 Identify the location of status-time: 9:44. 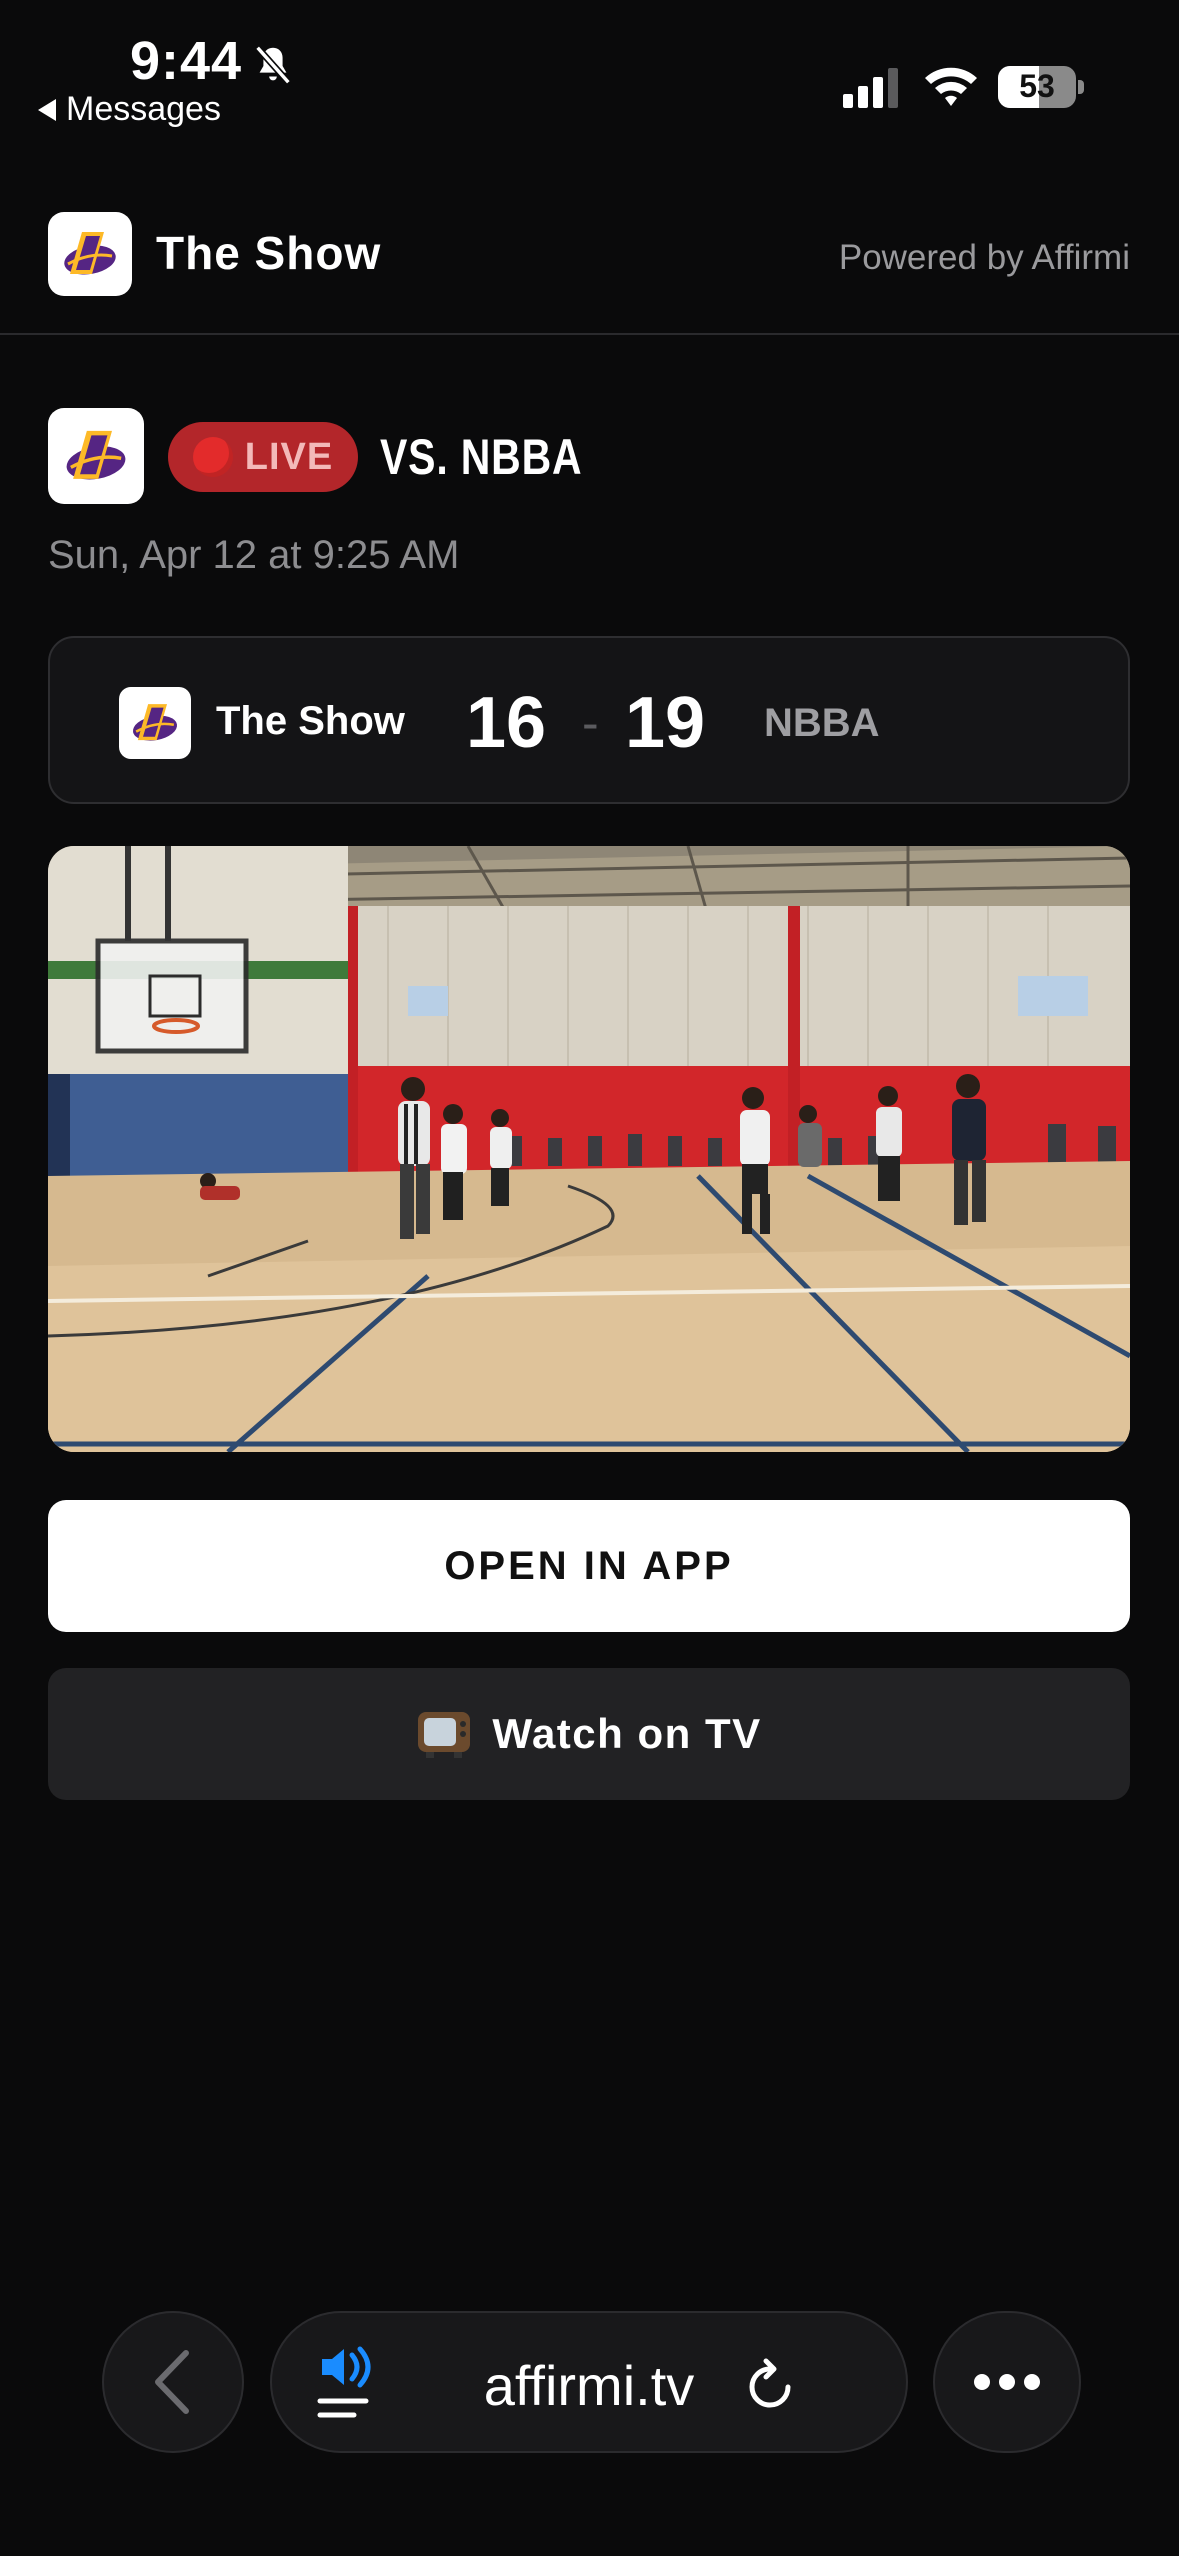
(186, 61).